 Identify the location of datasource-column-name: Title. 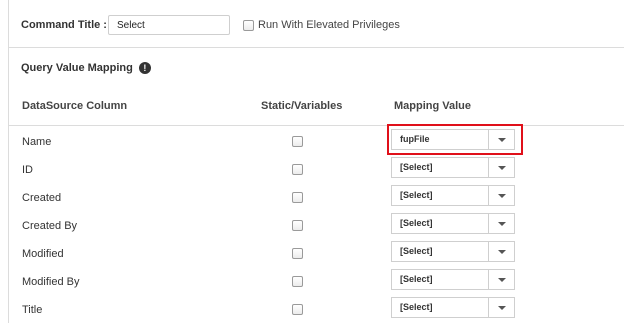
(32, 310).